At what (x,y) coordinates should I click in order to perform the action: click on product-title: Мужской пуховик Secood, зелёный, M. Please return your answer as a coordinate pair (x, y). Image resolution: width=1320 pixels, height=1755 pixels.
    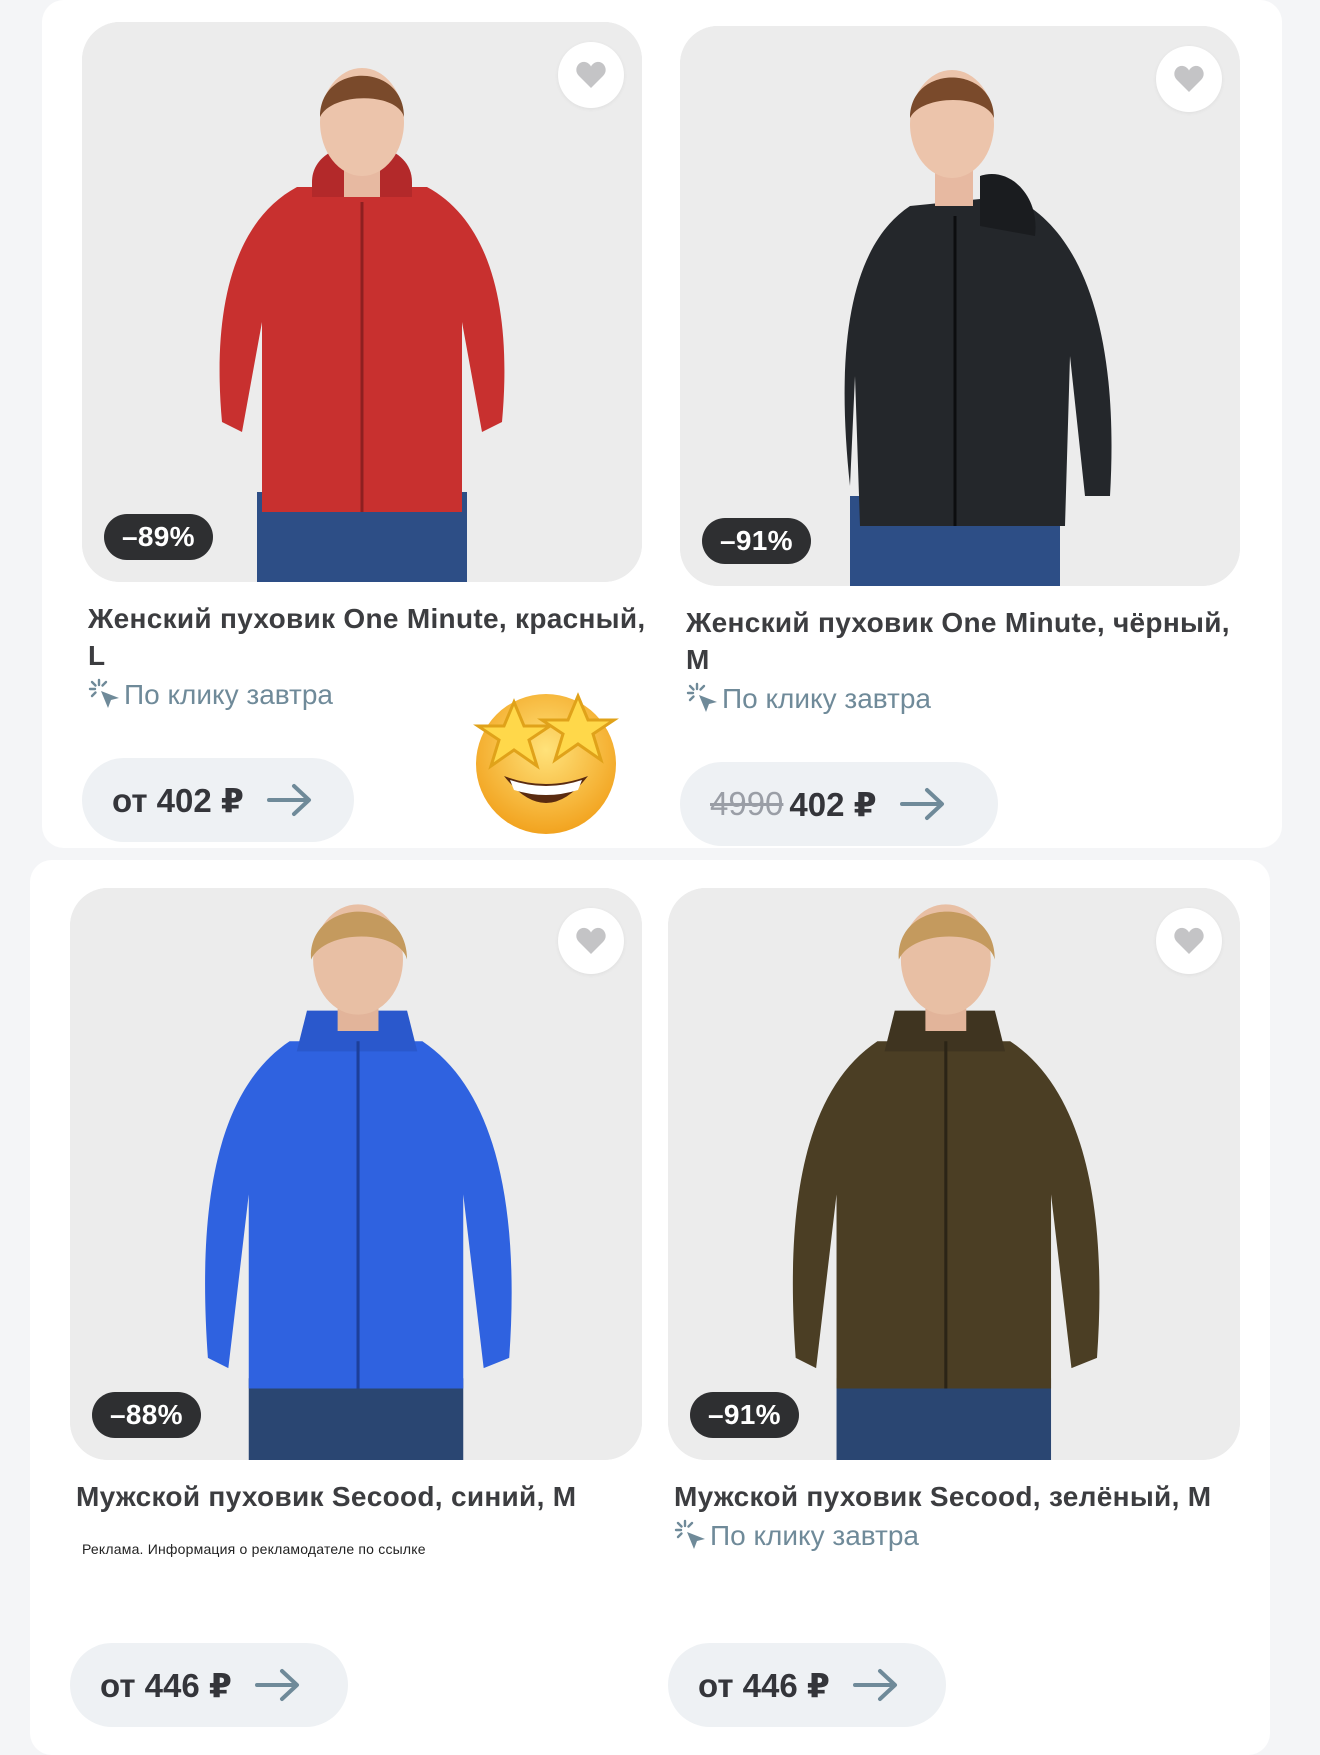
    Looking at the image, I should click on (959, 1496).